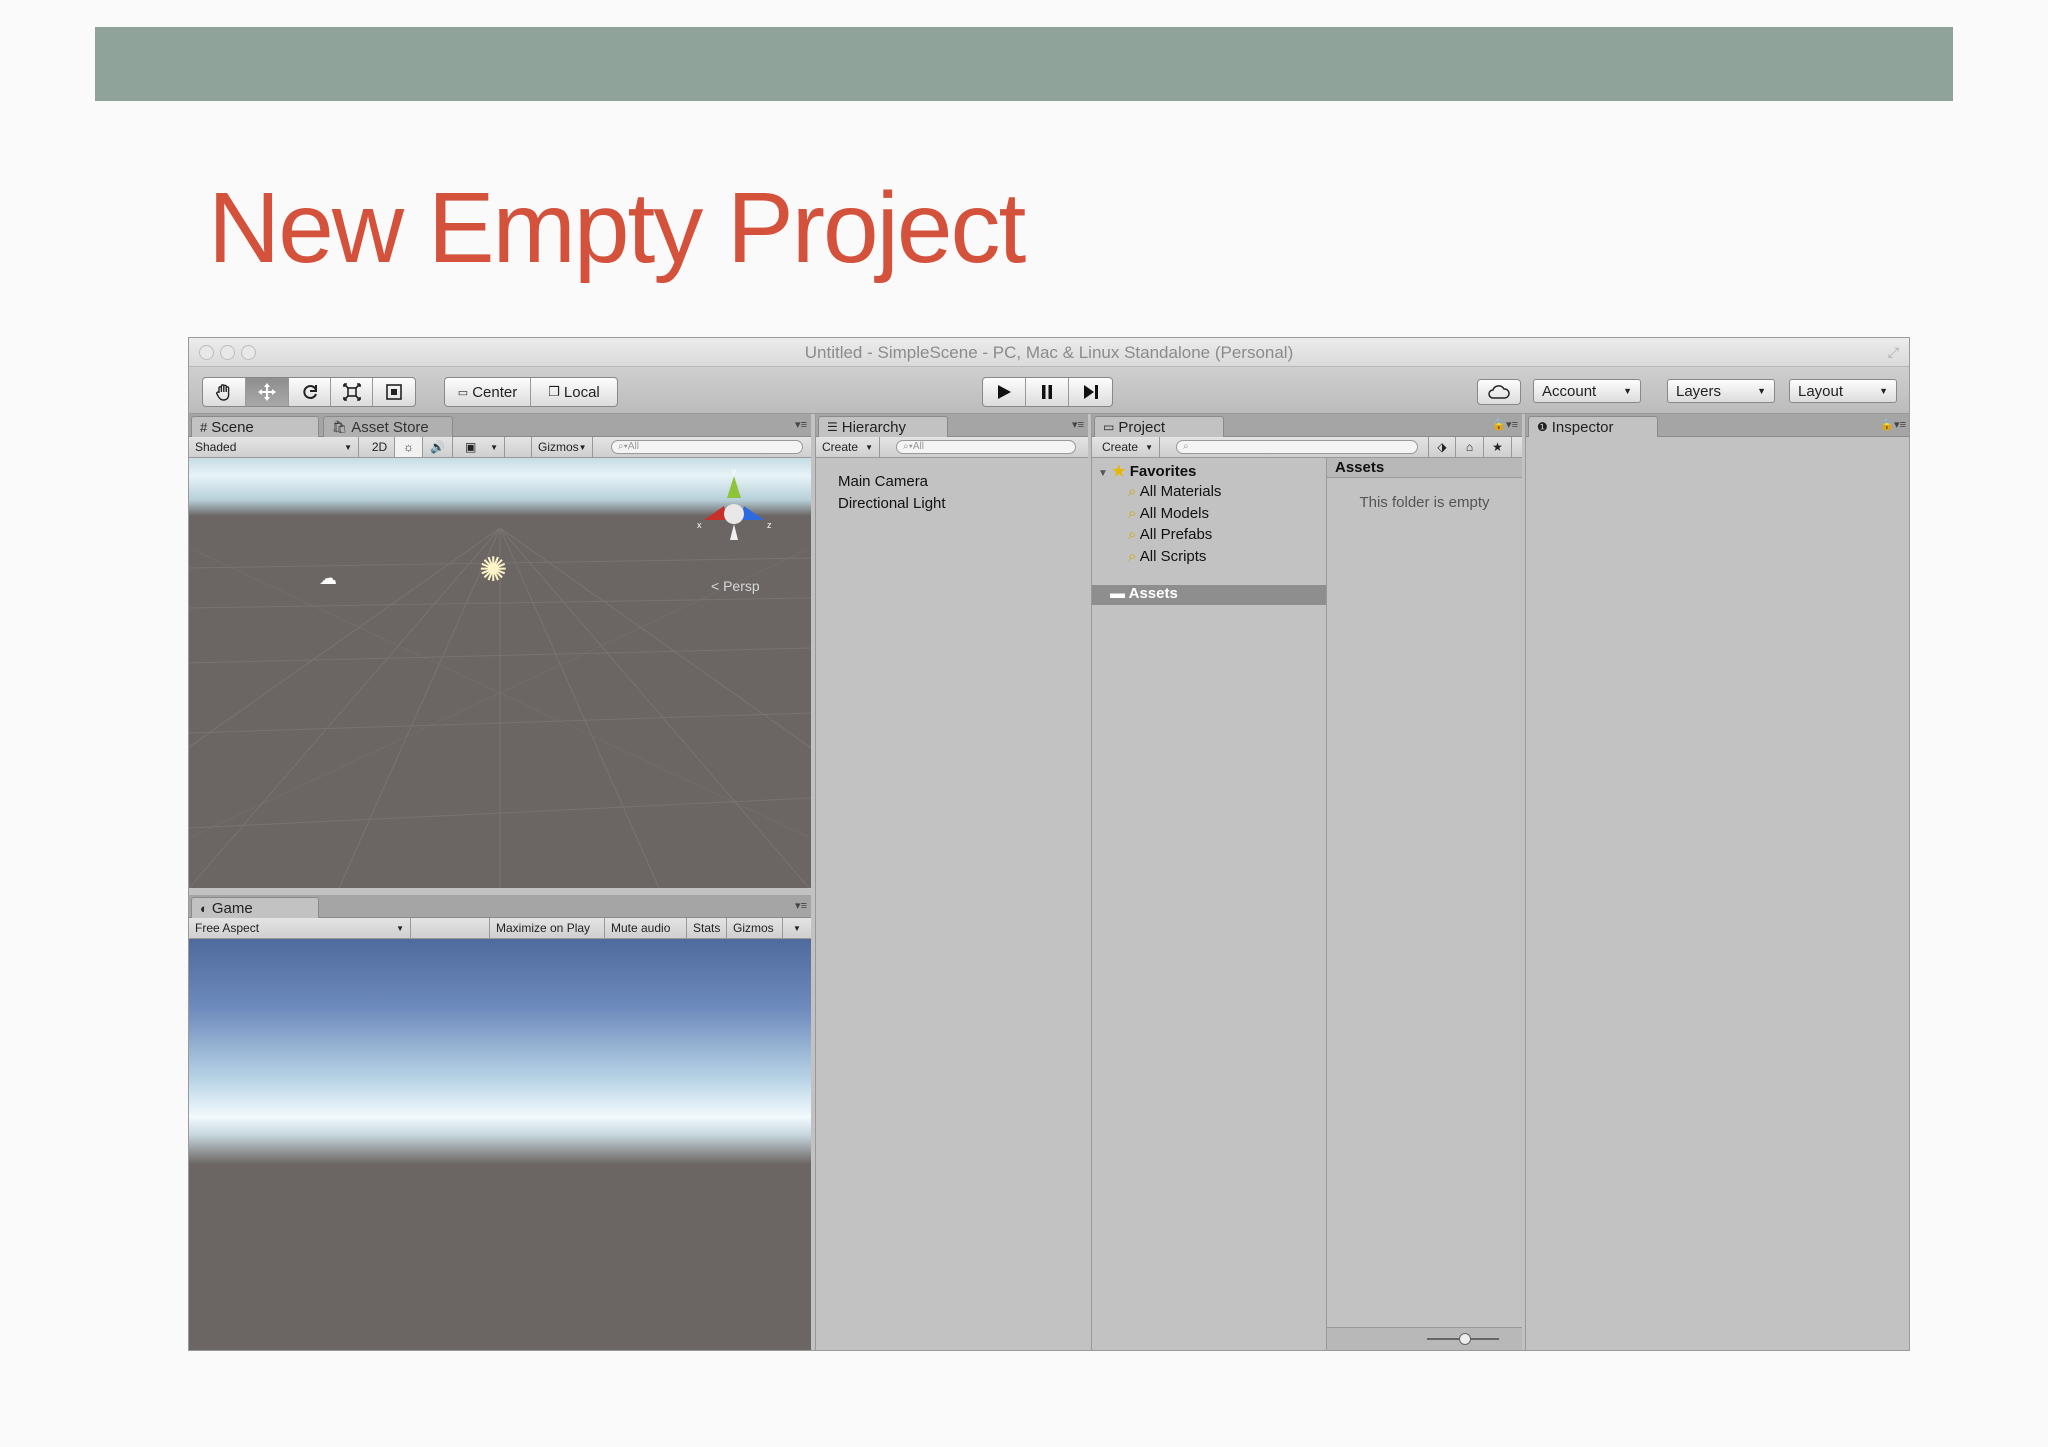 The width and height of the screenshot is (2048, 1447). What do you see at coordinates (255, 907) in the screenshot?
I see `tab-game: ◐ Game` at bounding box center [255, 907].